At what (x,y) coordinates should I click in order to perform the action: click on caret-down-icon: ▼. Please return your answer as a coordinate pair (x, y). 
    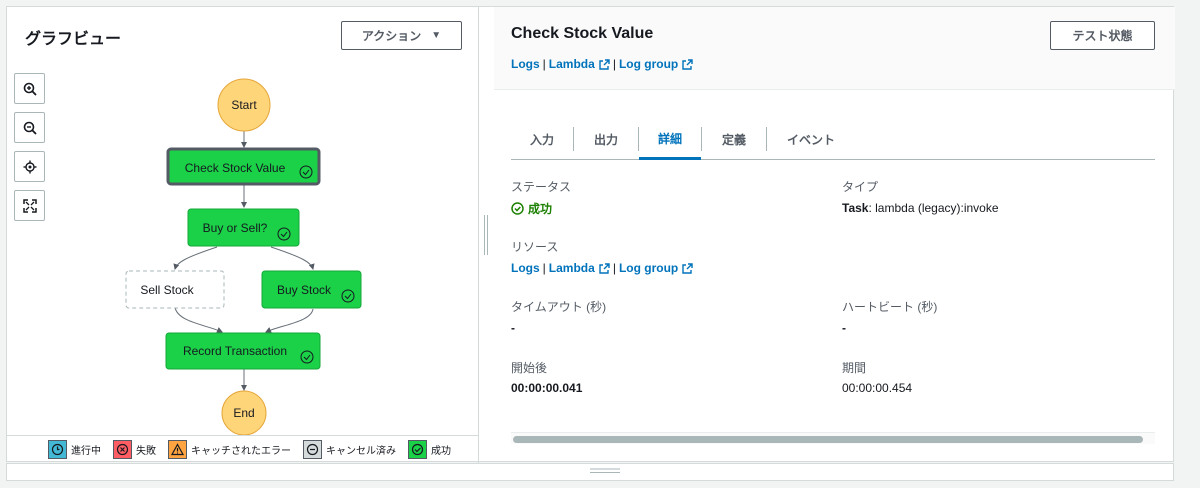
    Looking at the image, I should click on (436, 35).